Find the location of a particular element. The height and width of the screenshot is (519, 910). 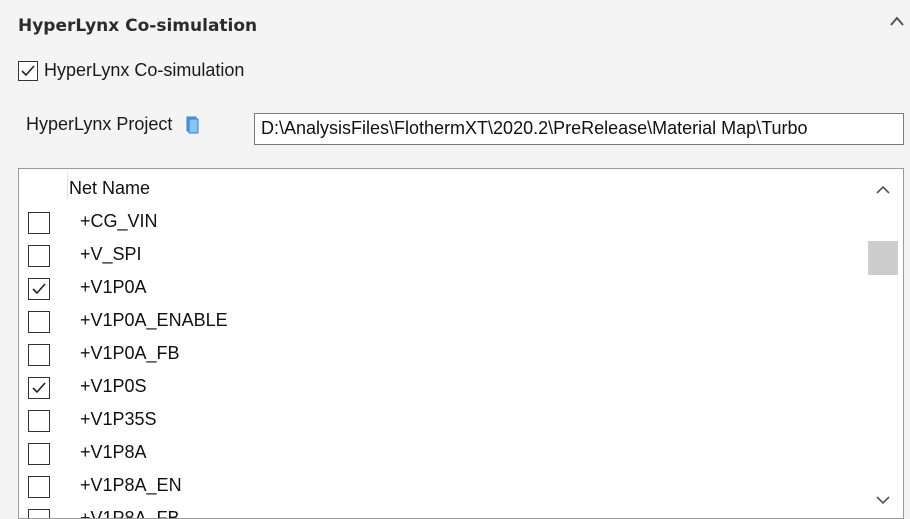

net-name: +V1P0A_FB is located at coordinates (130, 353).